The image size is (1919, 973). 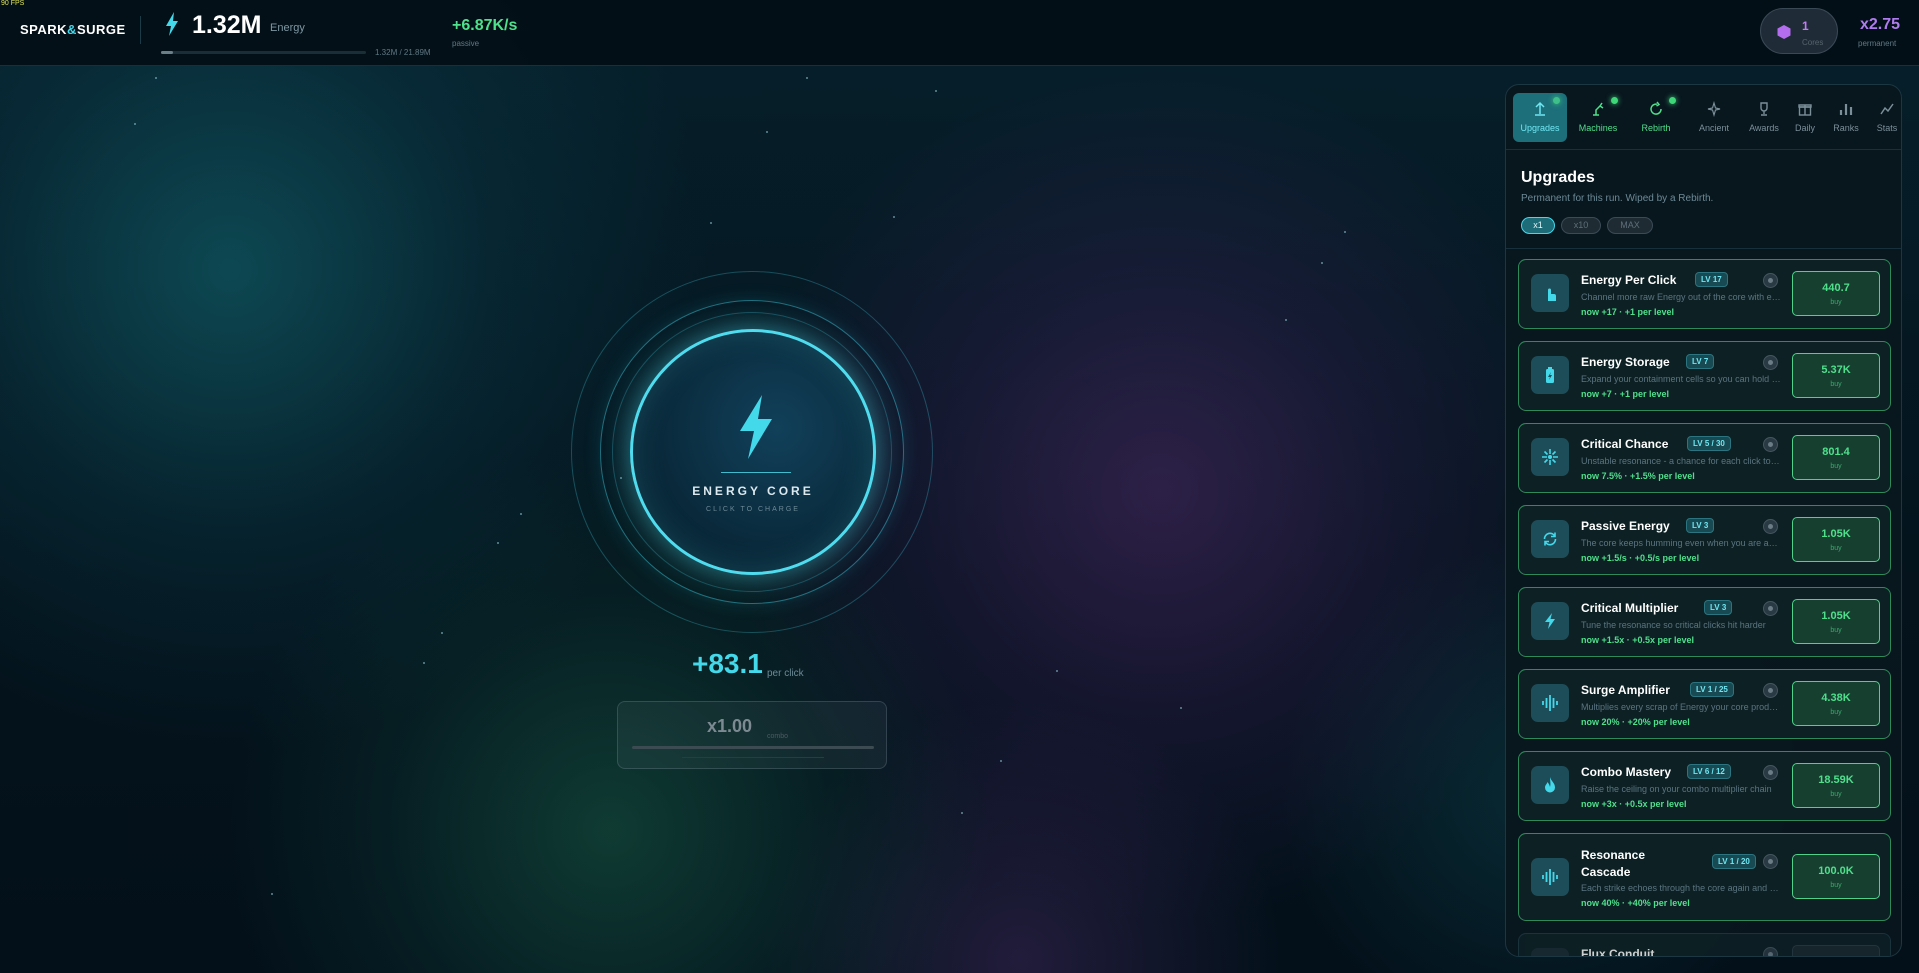 What do you see at coordinates (1538, 225) in the screenshot?
I see `qty-x1-button: x1` at bounding box center [1538, 225].